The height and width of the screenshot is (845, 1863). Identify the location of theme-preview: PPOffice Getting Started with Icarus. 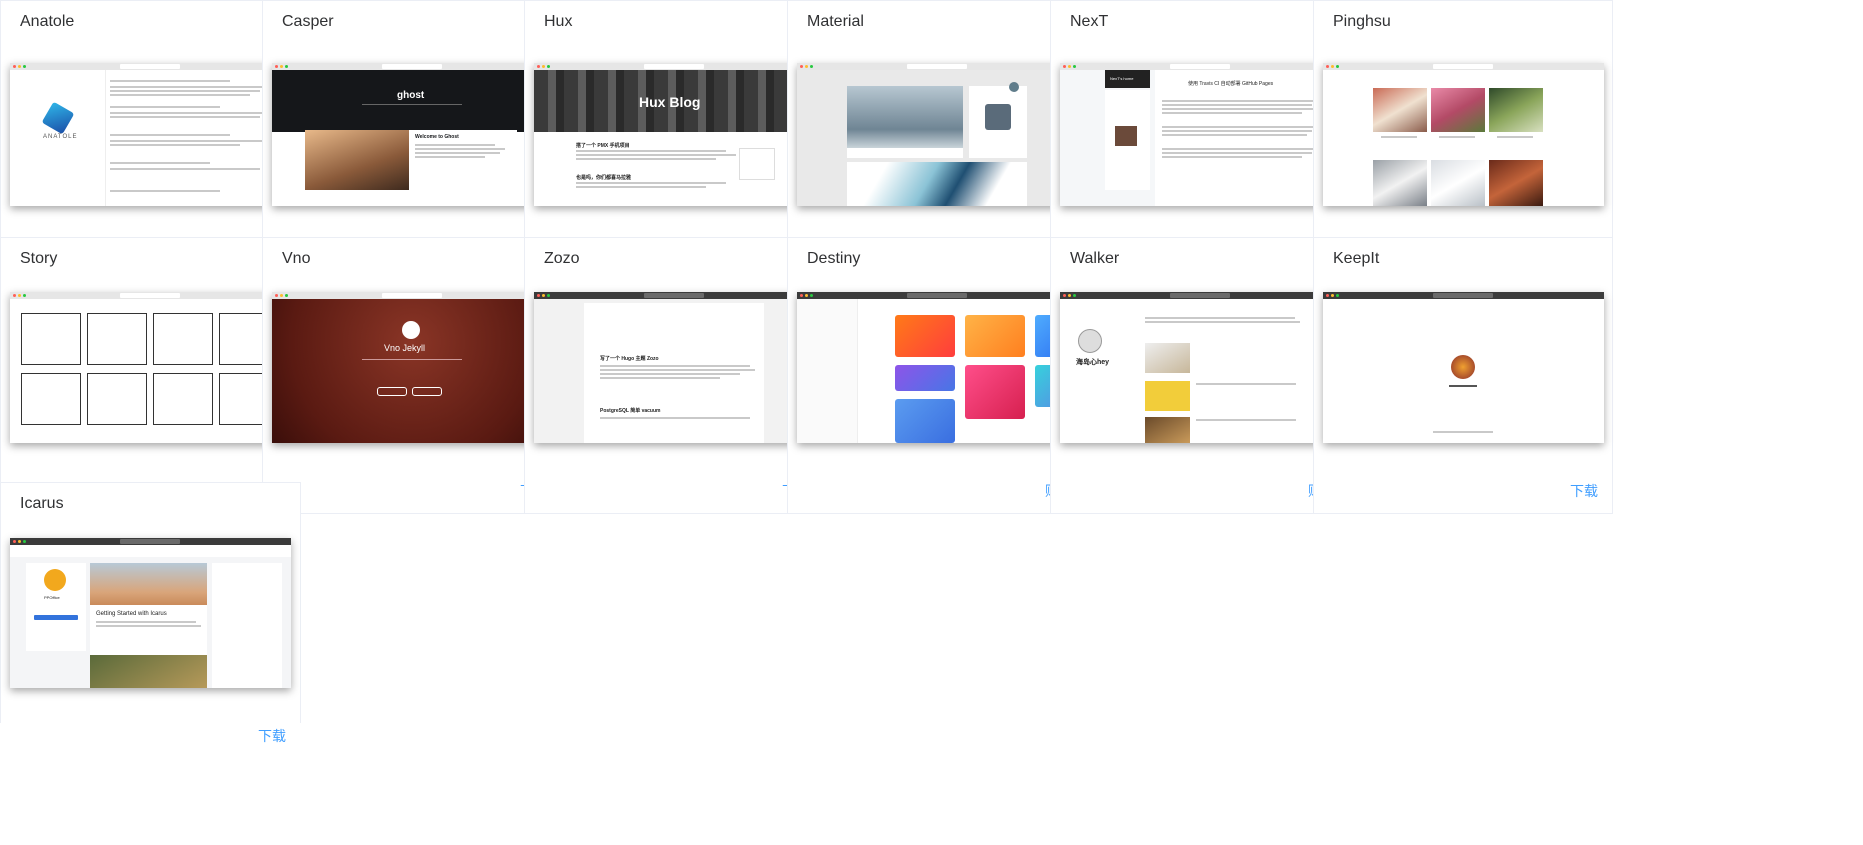
(150, 613).